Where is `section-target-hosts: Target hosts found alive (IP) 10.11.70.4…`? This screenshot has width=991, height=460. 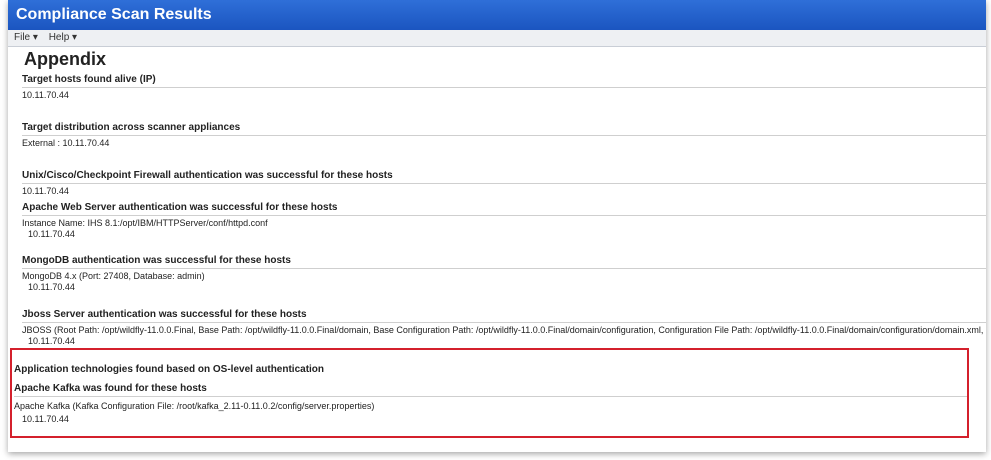 section-target-hosts: Target hosts found alive (IP) 10.11.70.4… is located at coordinates (504, 87).